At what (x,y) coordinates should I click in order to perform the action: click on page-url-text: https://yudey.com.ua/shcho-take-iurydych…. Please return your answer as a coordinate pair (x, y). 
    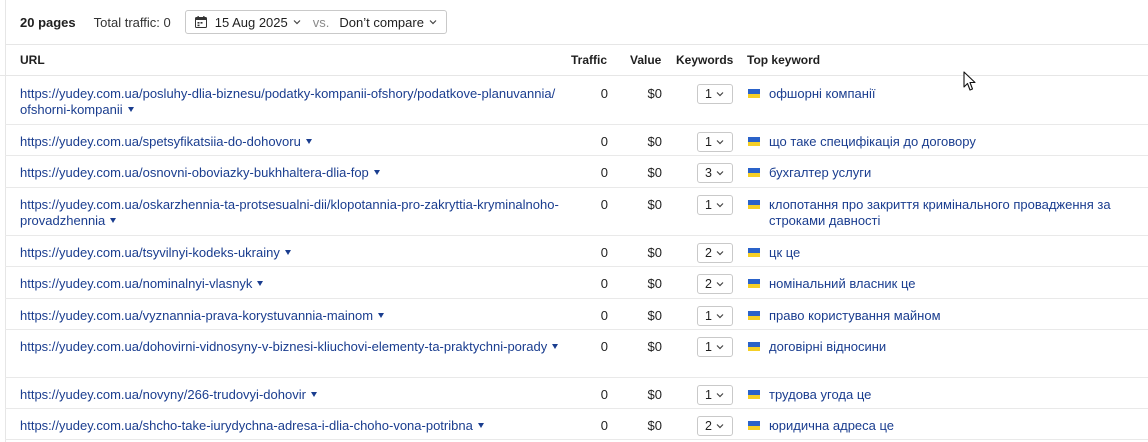
    Looking at the image, I should click on (246, 425).